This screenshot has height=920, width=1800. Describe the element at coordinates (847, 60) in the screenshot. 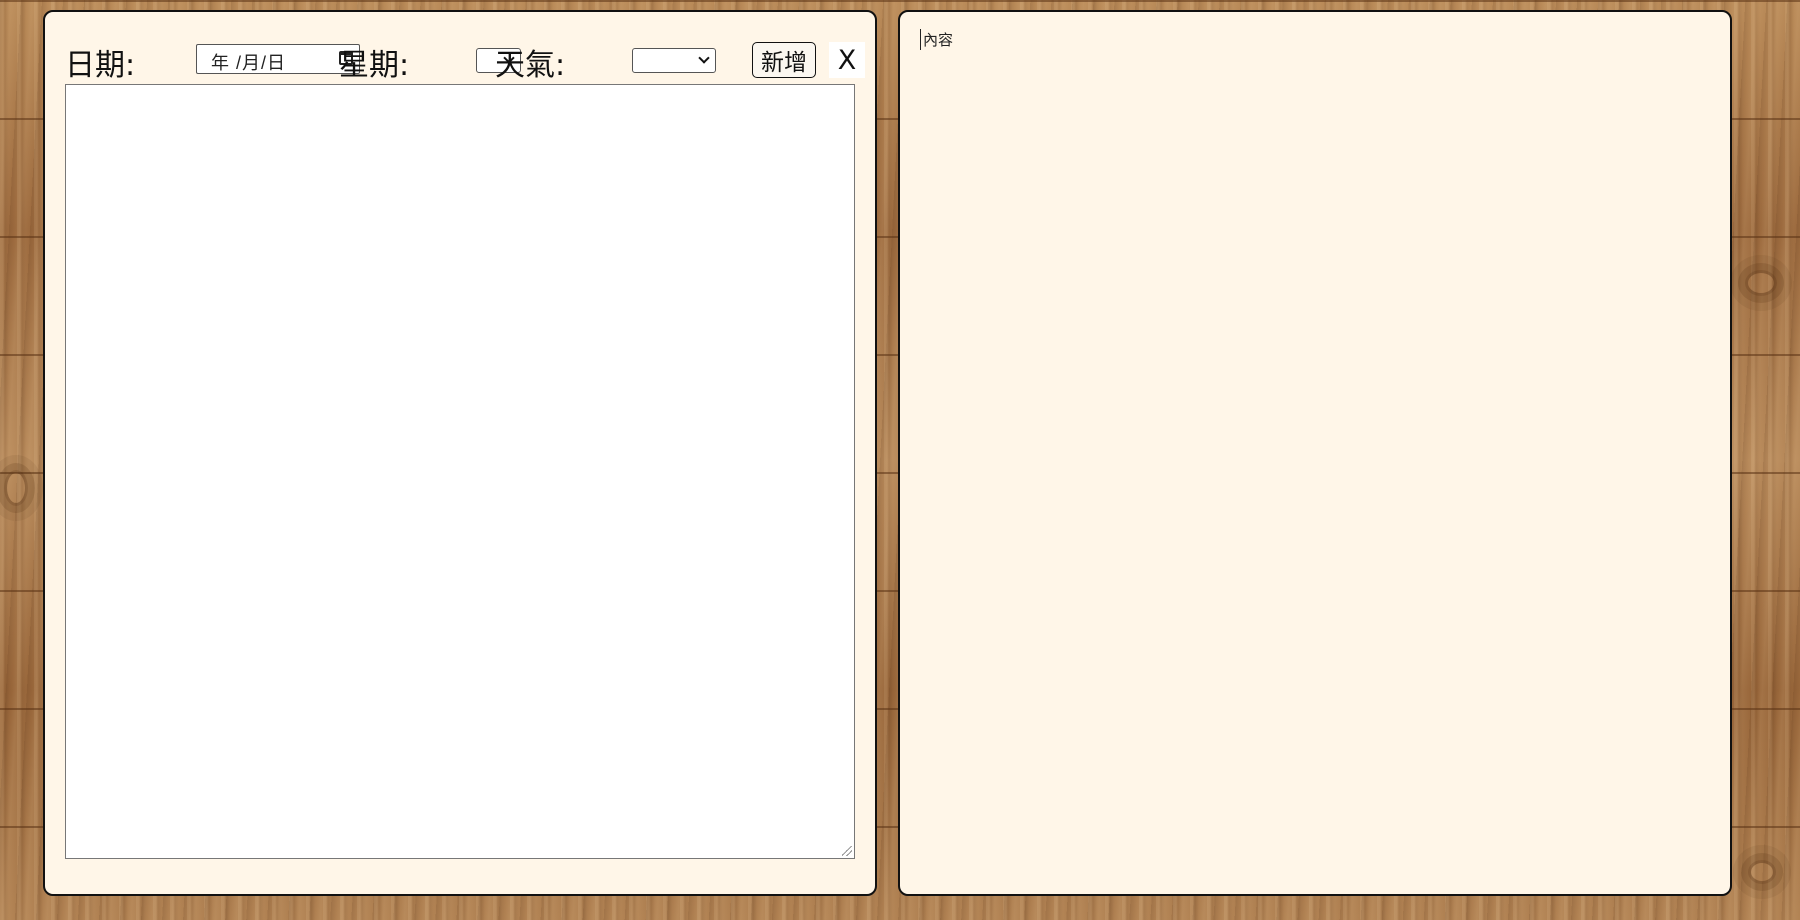

I see `close-button: X` at that location.